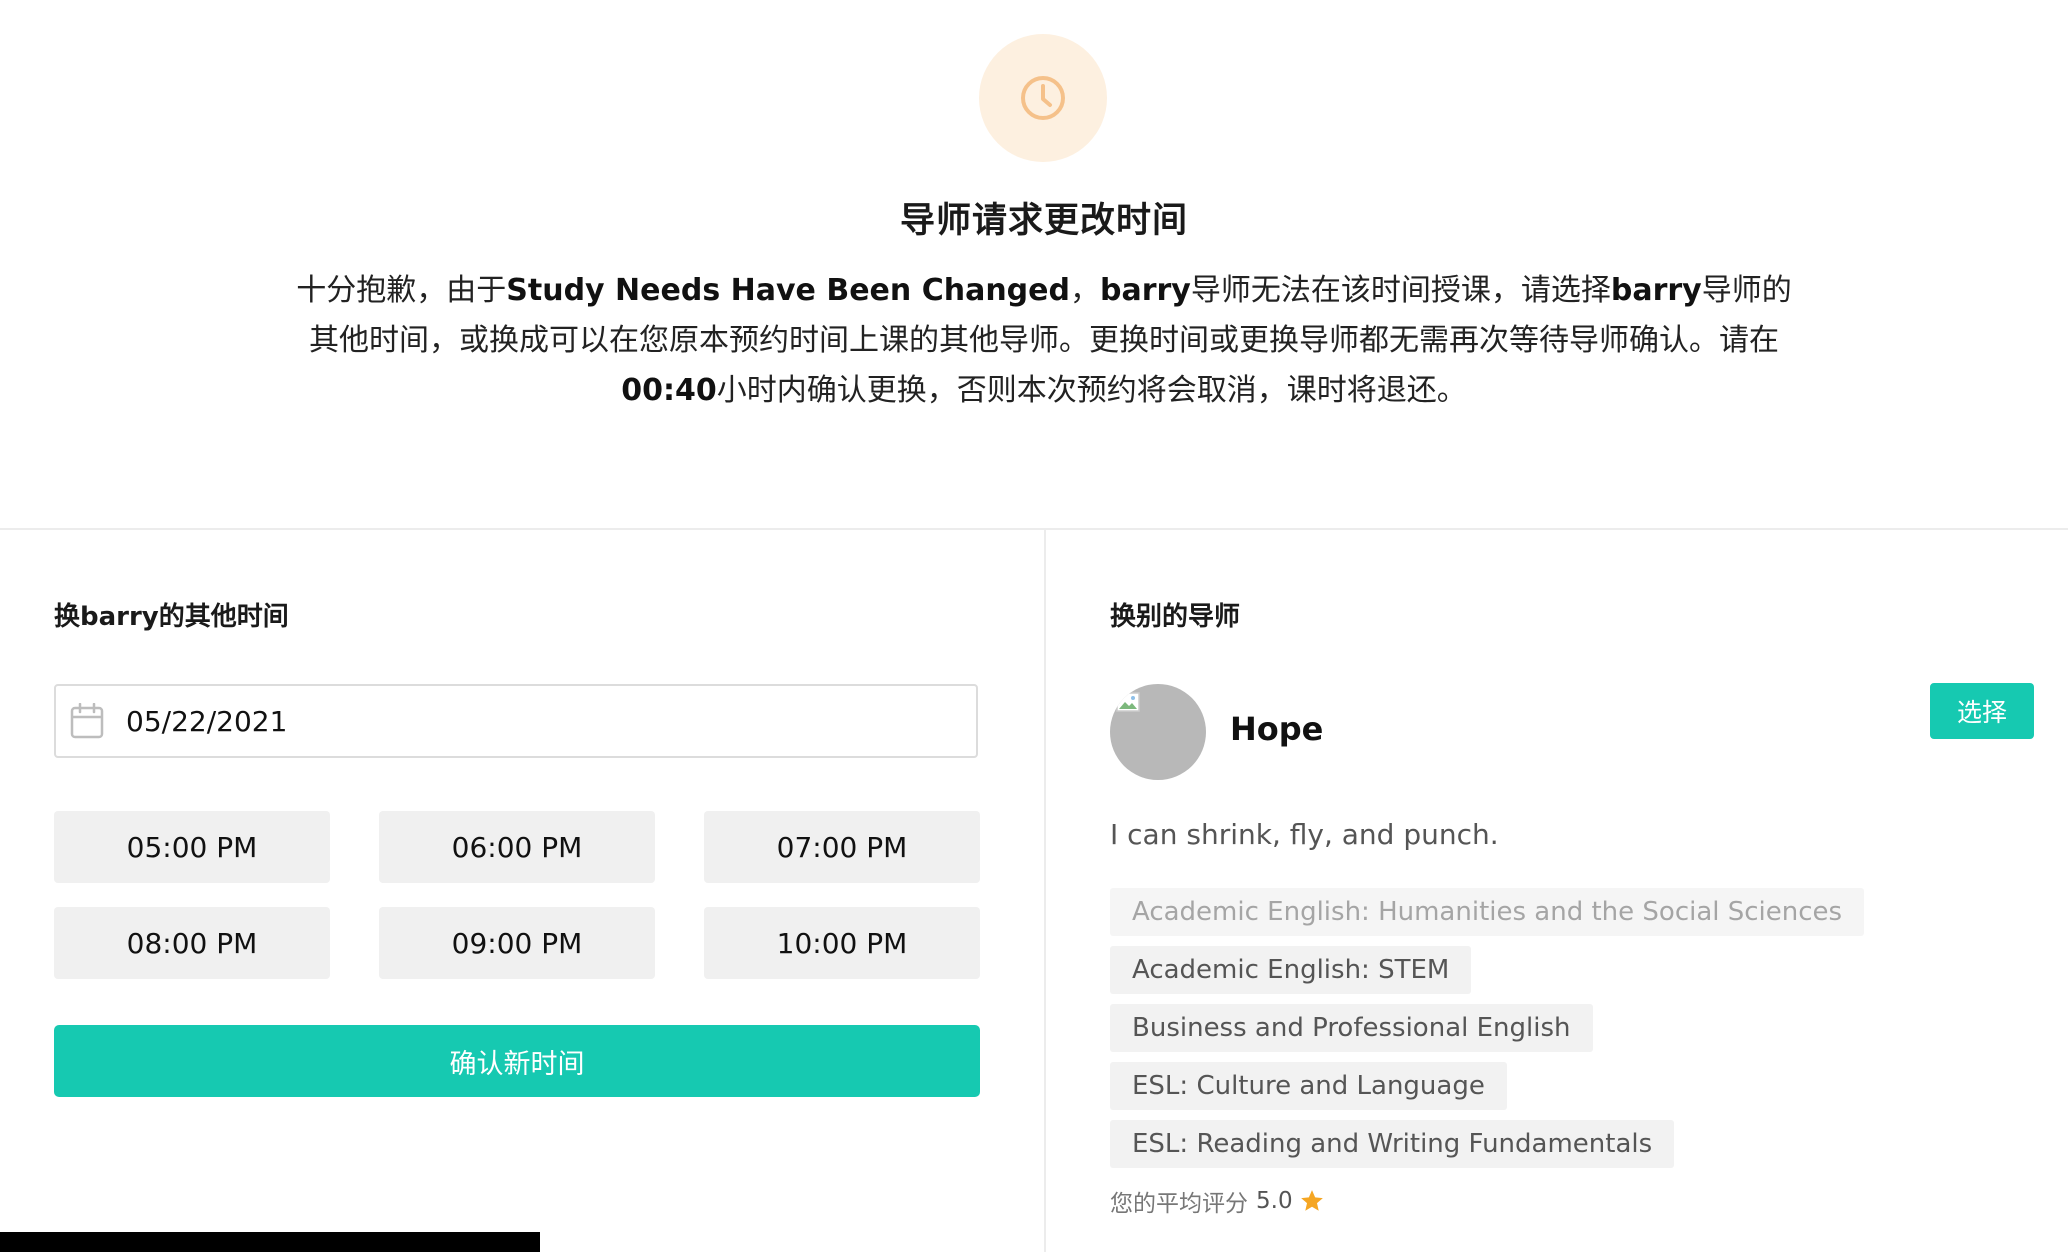  I want to click on star-icon, so click(1311, 1200).